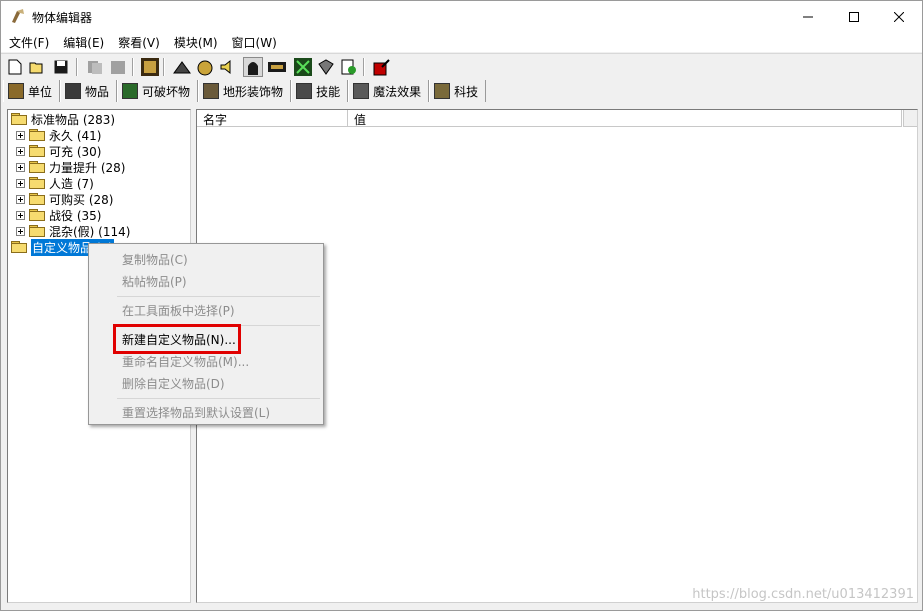 The image size is (923, 611). I want to click on header-scroll-button, so click(910, 118).